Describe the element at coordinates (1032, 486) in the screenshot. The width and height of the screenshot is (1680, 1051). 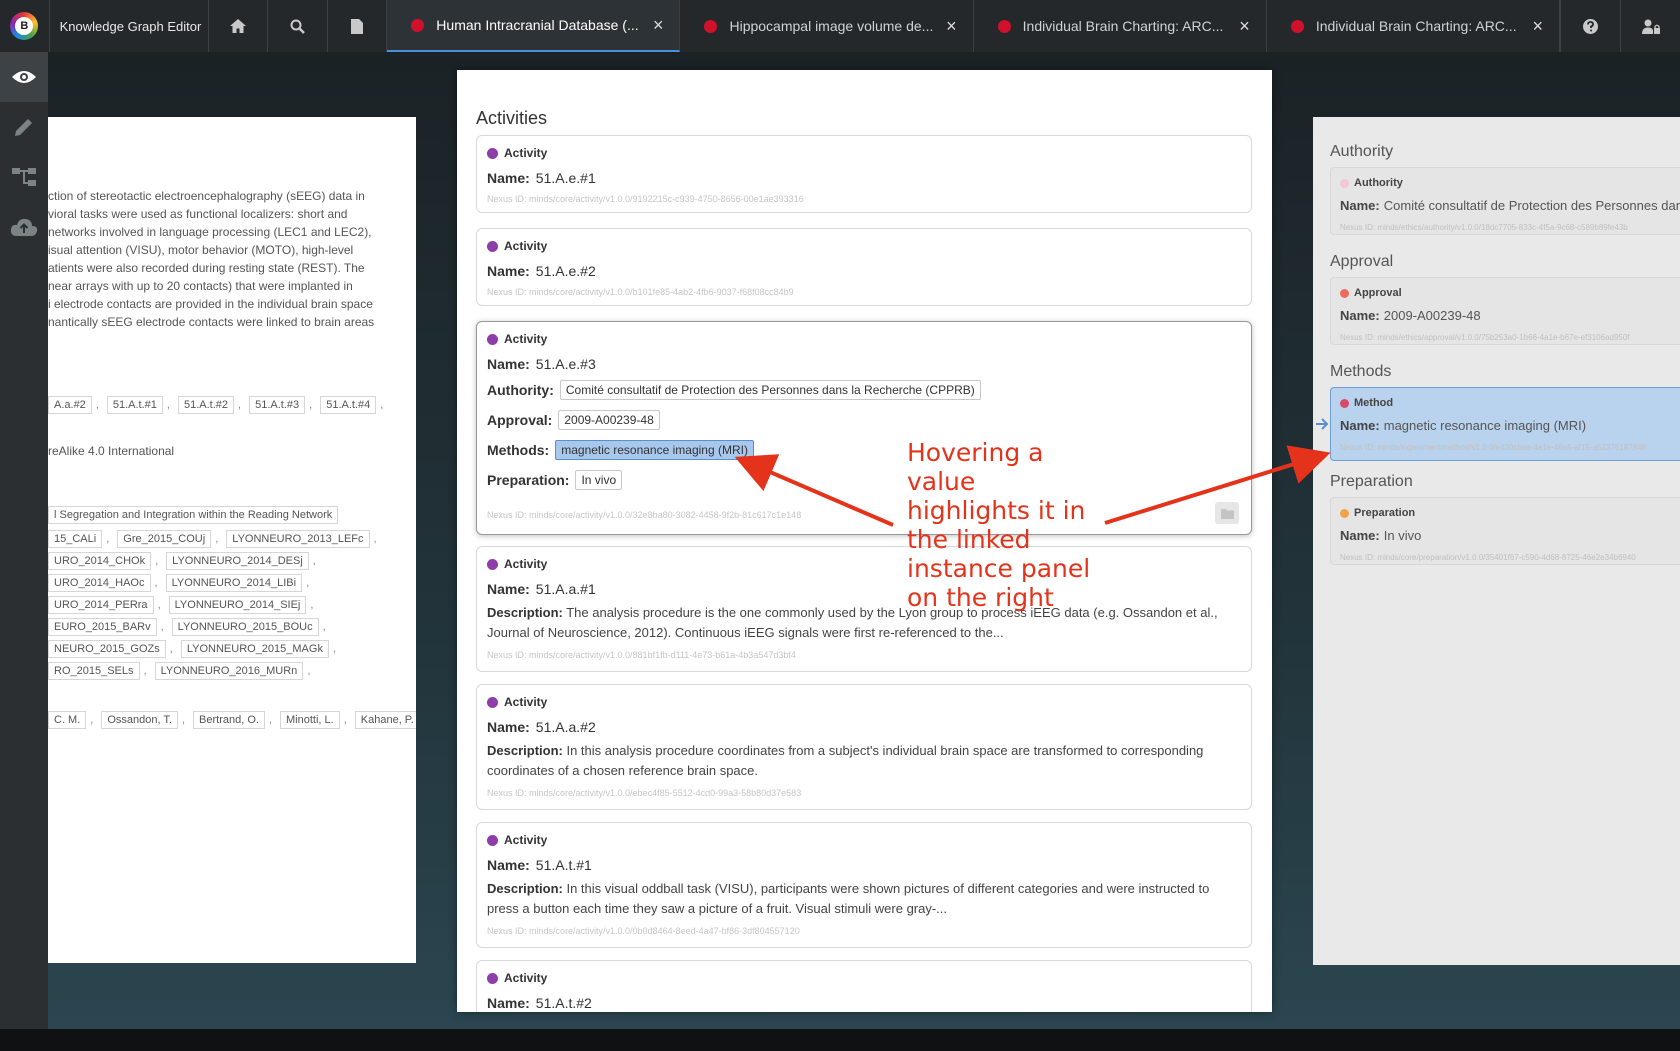
I see `annotation-arrows` at that location.